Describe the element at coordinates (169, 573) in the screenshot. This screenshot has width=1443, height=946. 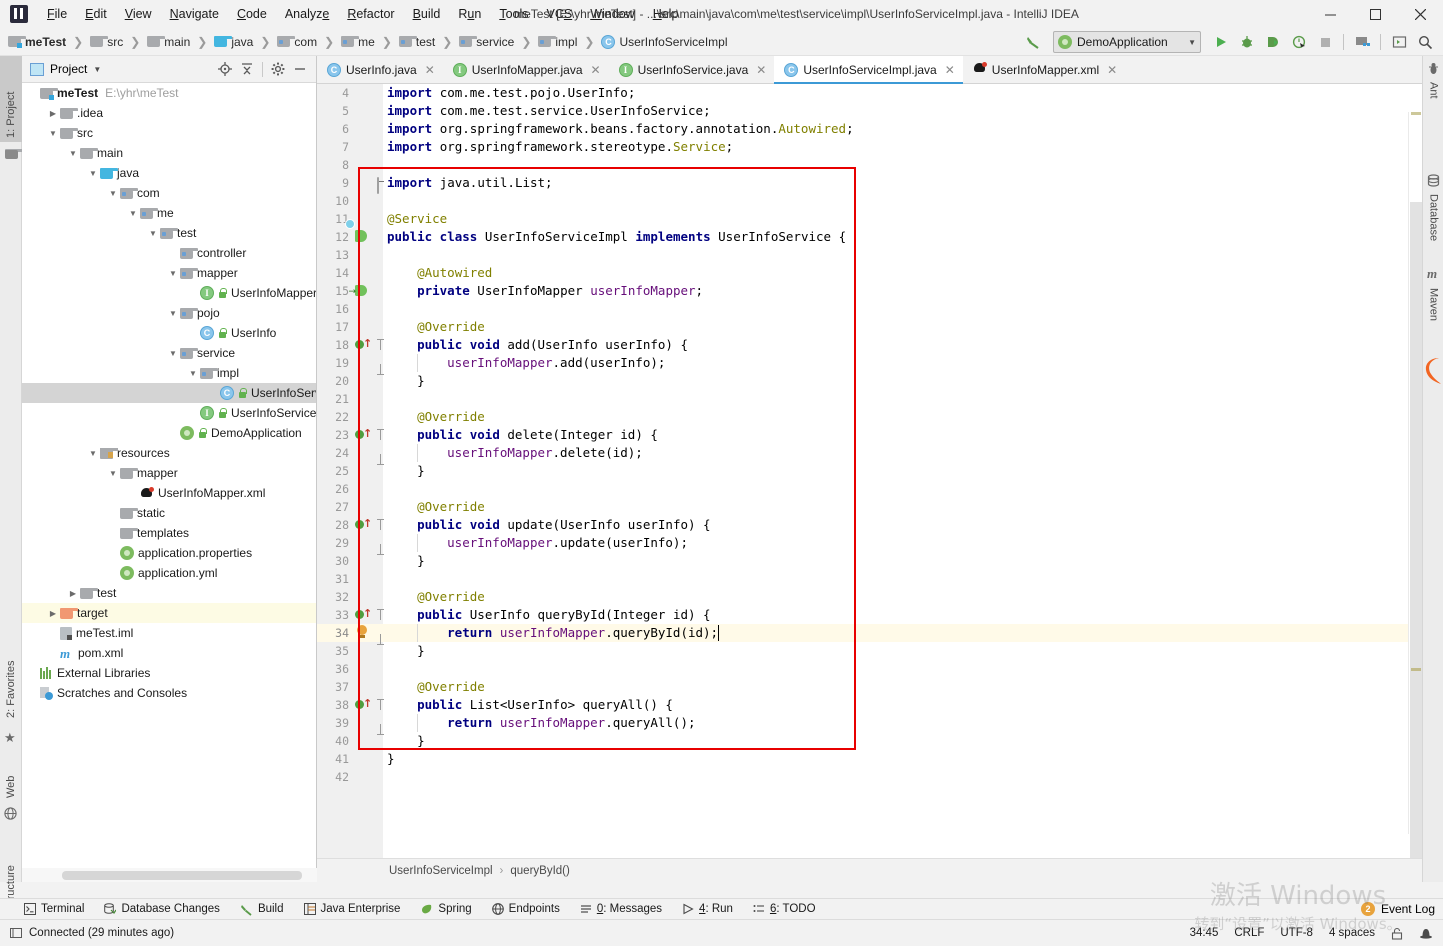
I see `tree-node-application-yml: application.yml` at that location.